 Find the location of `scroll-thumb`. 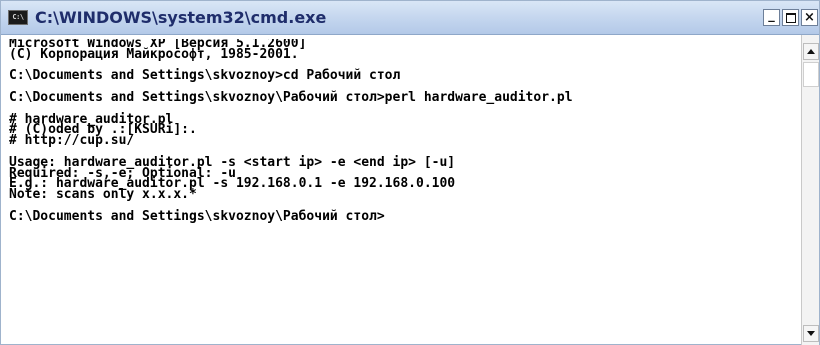

scroll-thumb is located at coordinates (811, 74).